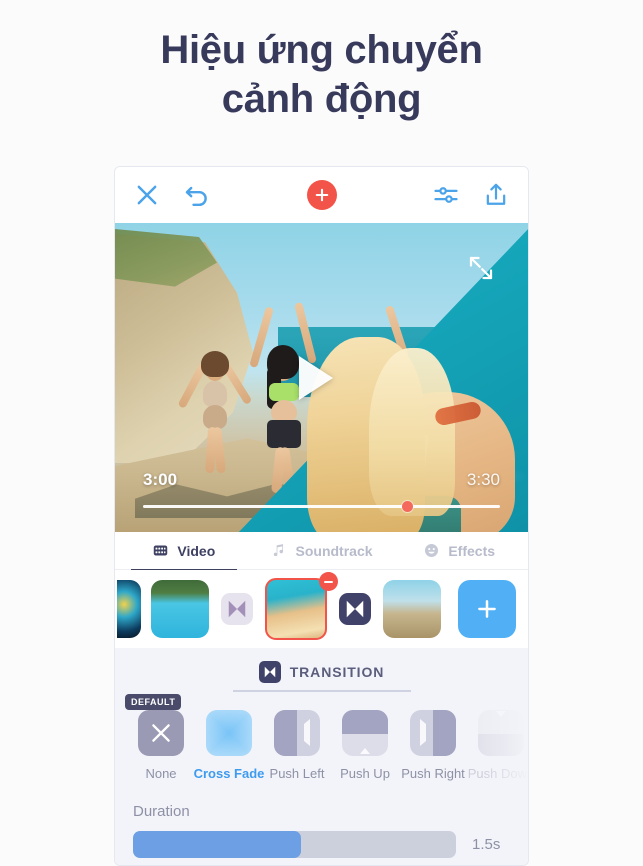 This screenshot has width=643, height=866. What do you see at coordinates (297, 773) in the screenshot?
I see `transition-option-push-left-label: Push Left` at bounding box center [297, 773].